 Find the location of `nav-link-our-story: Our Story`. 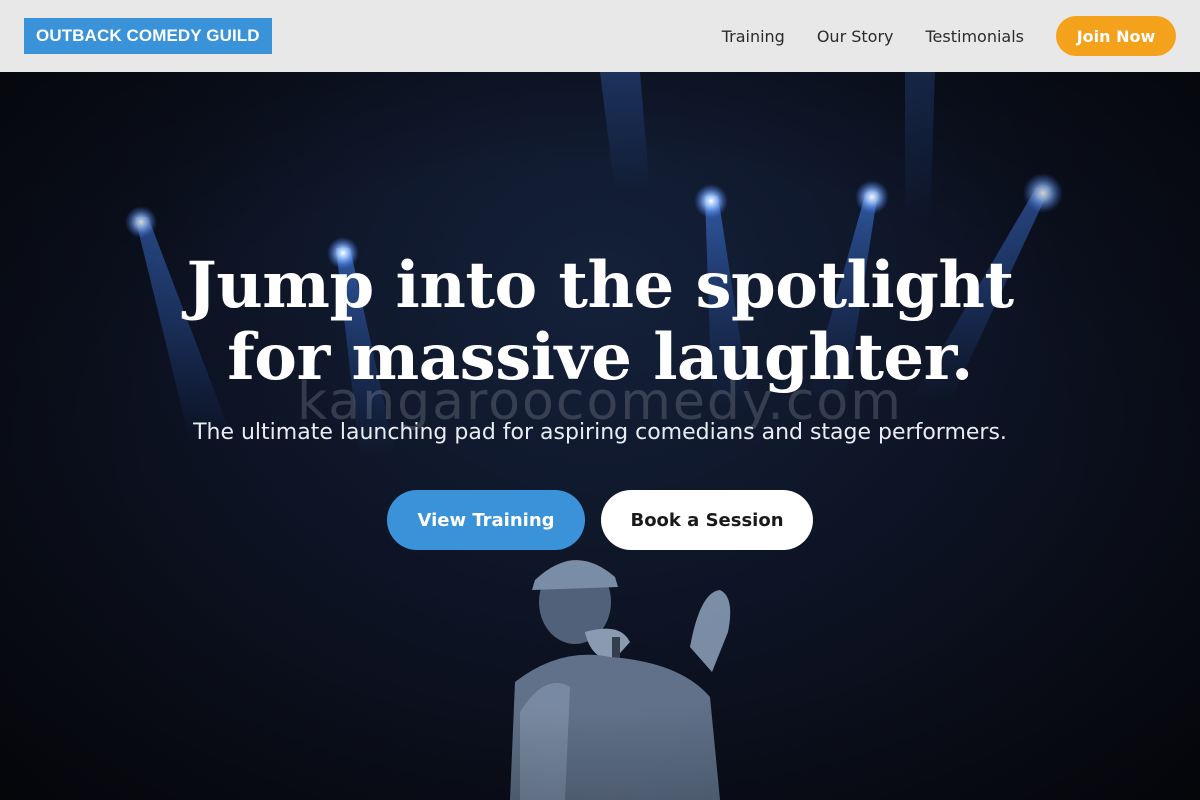

nav-link-our-story: Our Story is located at coordinates (855, 36).